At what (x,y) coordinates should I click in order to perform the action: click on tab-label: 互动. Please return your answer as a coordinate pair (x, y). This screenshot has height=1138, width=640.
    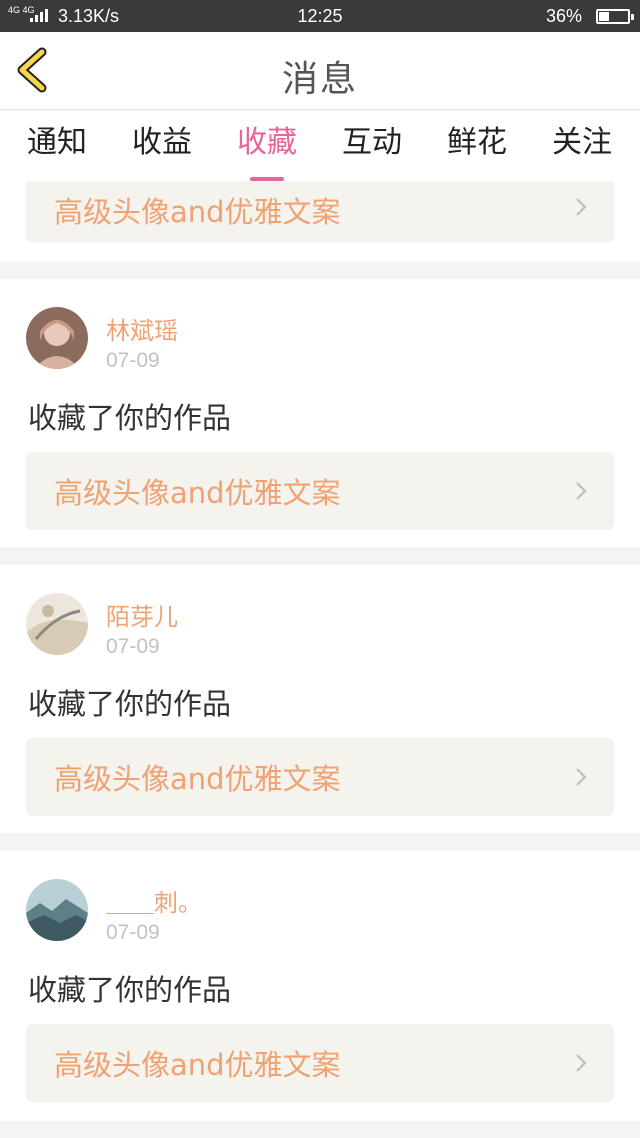
    Looking at the image, I should click on (372, 142).